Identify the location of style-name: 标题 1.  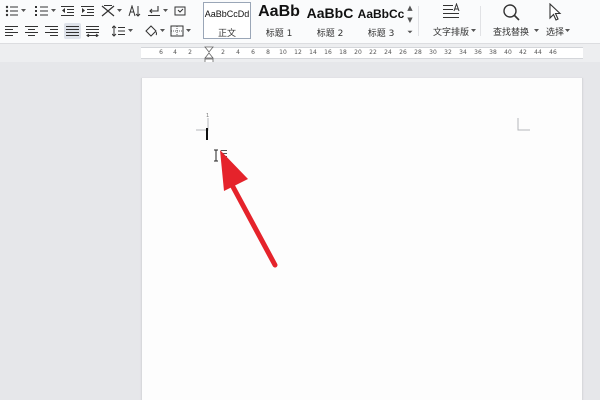
(279, 34).